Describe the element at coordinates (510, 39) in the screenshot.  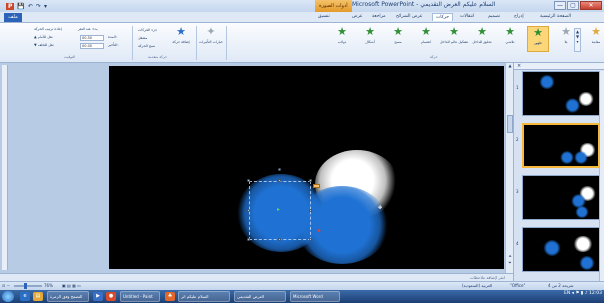
I see `animation-gallery-item: ★ تلاشي` at that location.